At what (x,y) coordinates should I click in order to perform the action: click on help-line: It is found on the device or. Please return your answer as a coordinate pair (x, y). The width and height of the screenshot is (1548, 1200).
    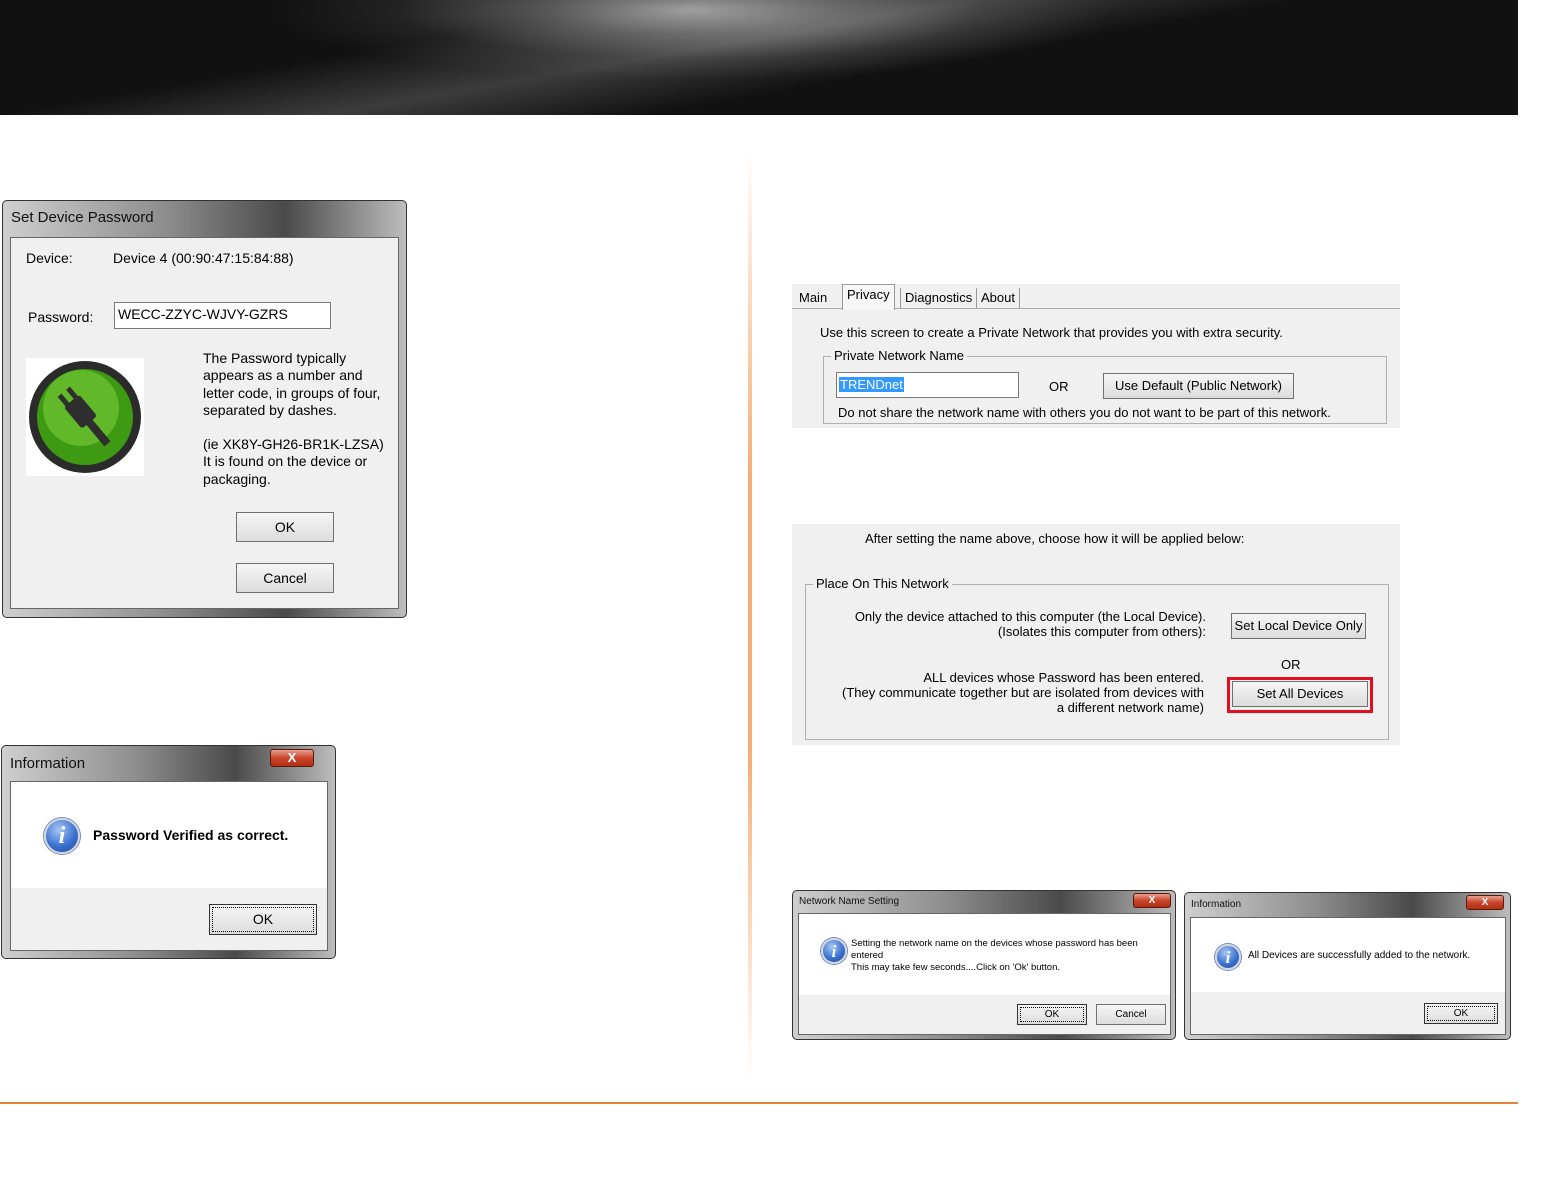
    Looking at the image, I should click on (285, 461).